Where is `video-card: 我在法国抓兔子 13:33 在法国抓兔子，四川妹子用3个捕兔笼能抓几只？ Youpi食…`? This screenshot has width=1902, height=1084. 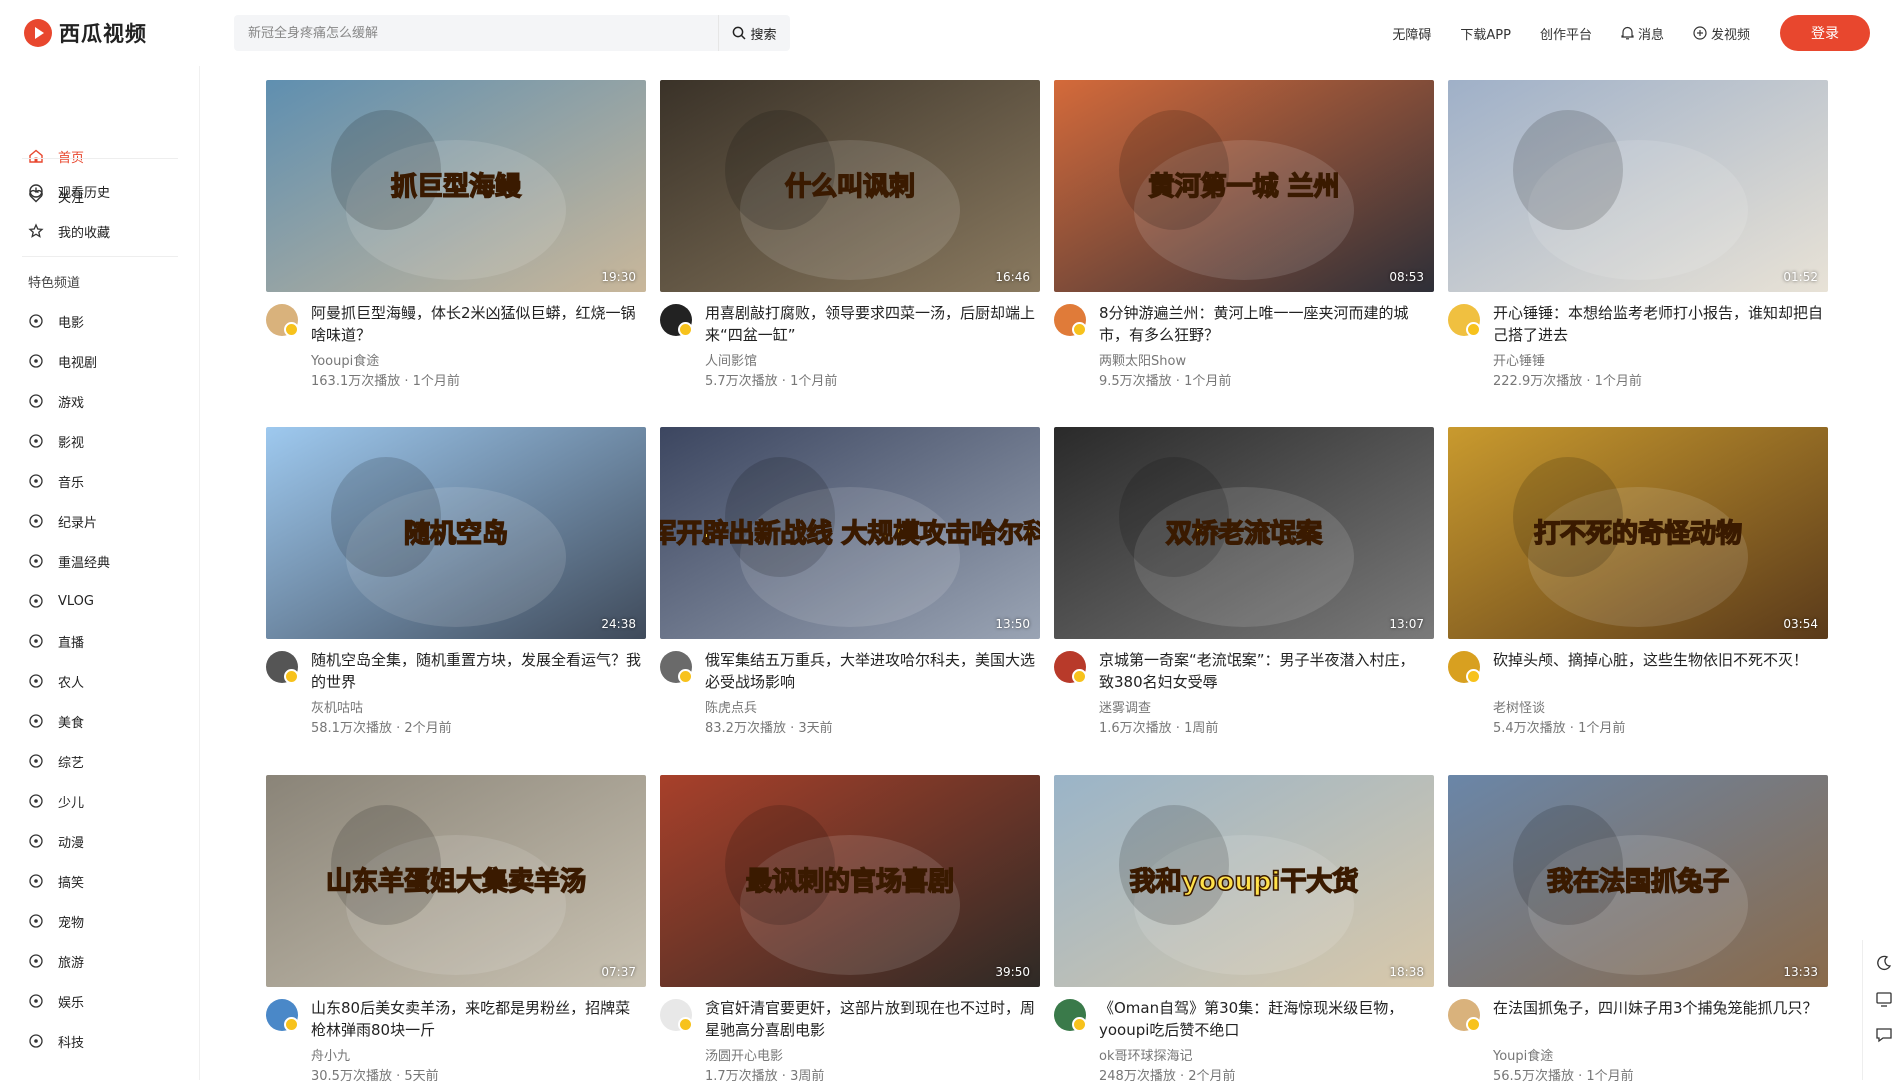
video-card: 我在法国抓兔子 13:33 在法国抓兔子，四川妹子用3个捕兔笼能抓几只？ Youpi食… is located at coordinates (1638, 929).